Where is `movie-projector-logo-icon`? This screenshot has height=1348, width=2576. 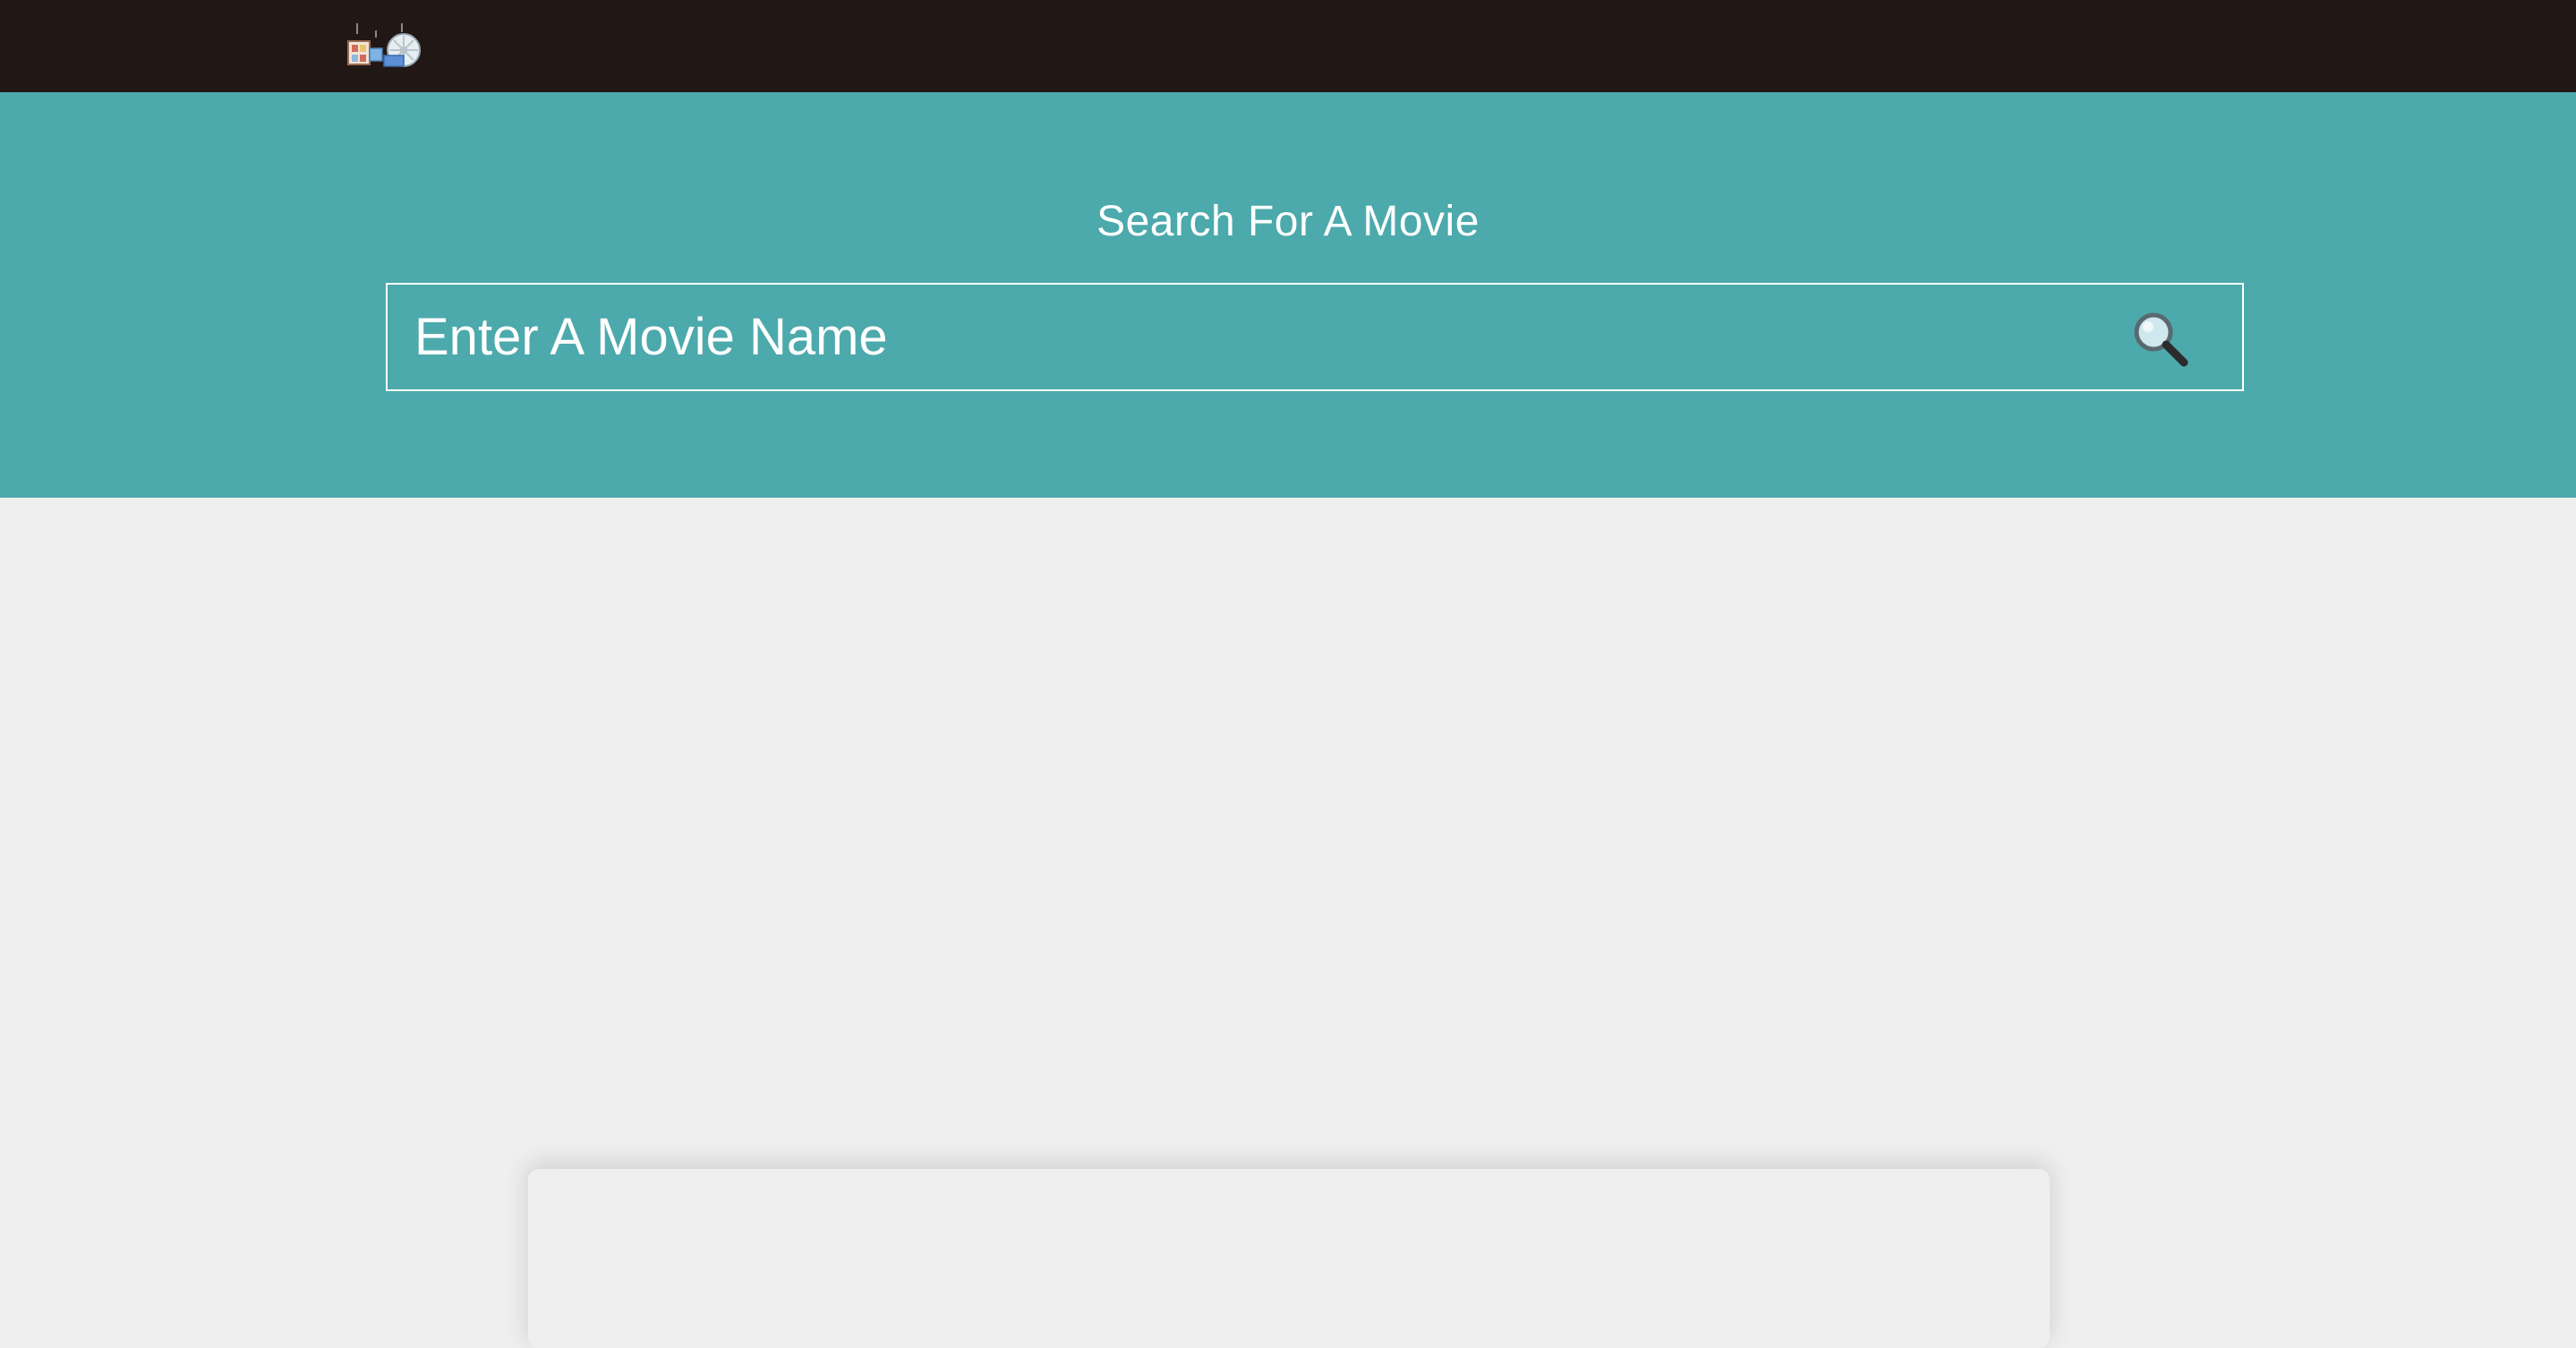 movie-projector-logo-icon is located at coordinates (384, 45).